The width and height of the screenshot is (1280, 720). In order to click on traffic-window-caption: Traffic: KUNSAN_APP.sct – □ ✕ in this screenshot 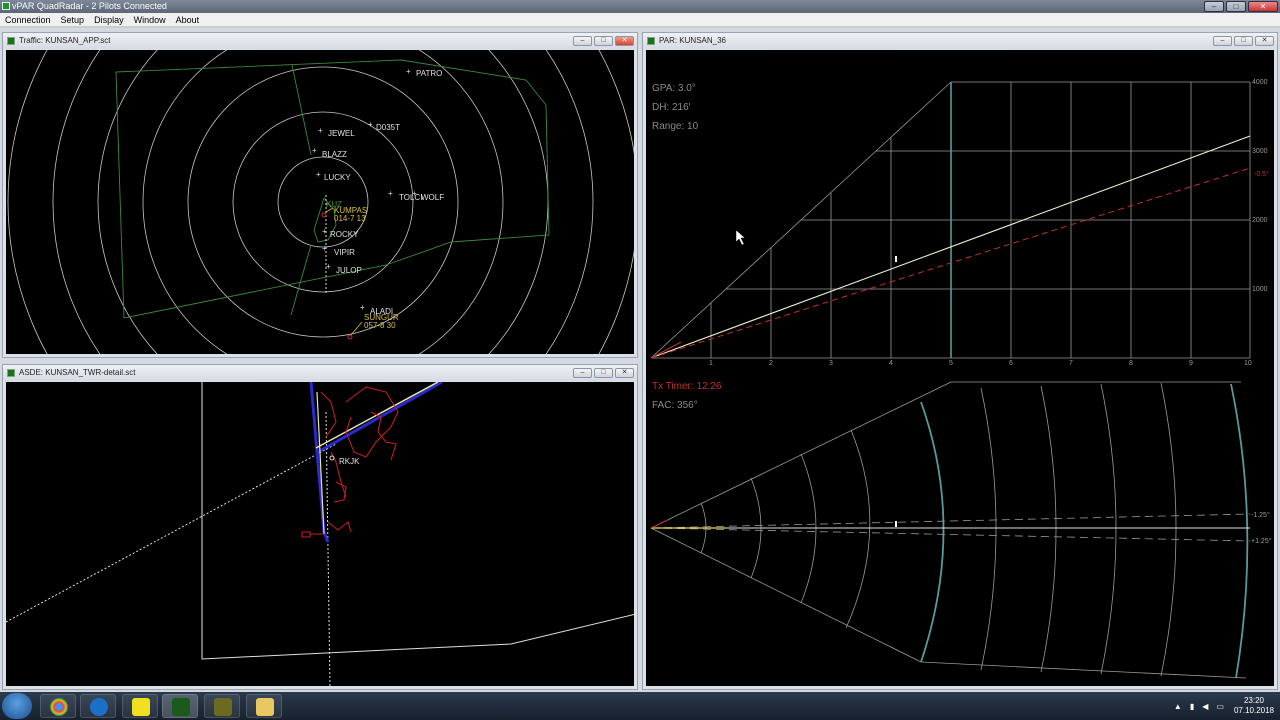, I will do `click(320, 41)`.